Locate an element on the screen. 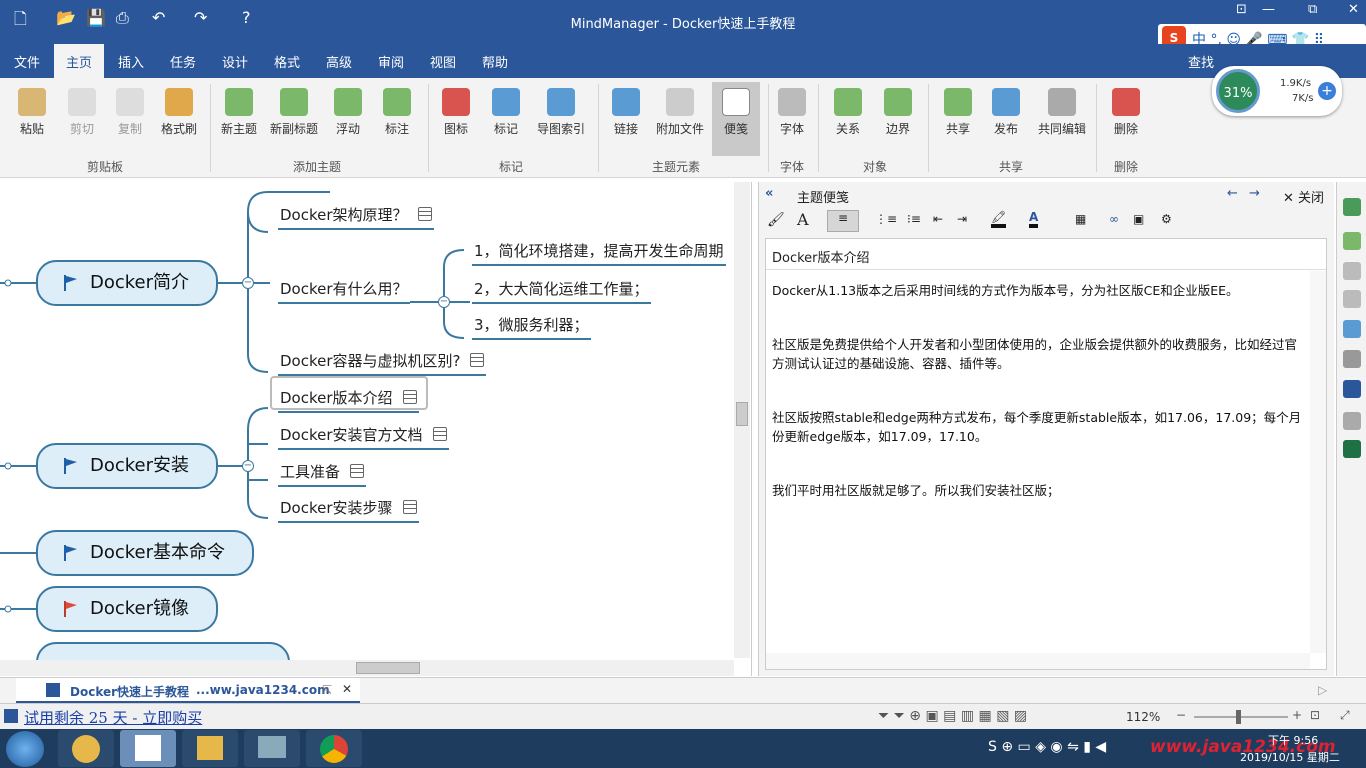 The width and height of the screenshot is (1366, 768). trial-link: 试用剩余 25 天 - 立即购买 is located at coordinates (113, 717).